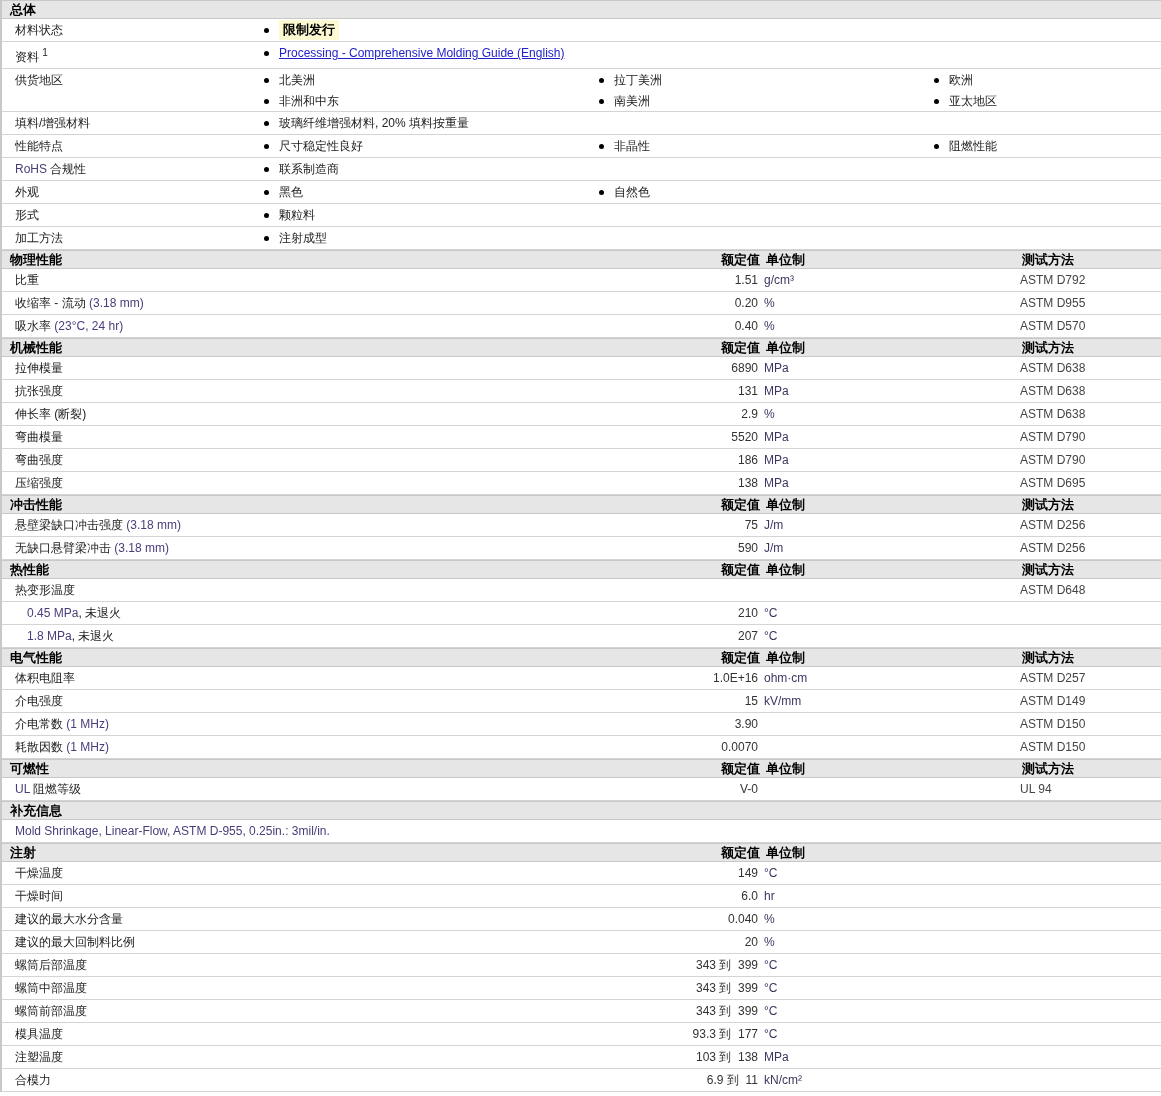 This screenshot has width=1161, height=1096. I want to click on value-cell-text: 149, so click(747, 873).